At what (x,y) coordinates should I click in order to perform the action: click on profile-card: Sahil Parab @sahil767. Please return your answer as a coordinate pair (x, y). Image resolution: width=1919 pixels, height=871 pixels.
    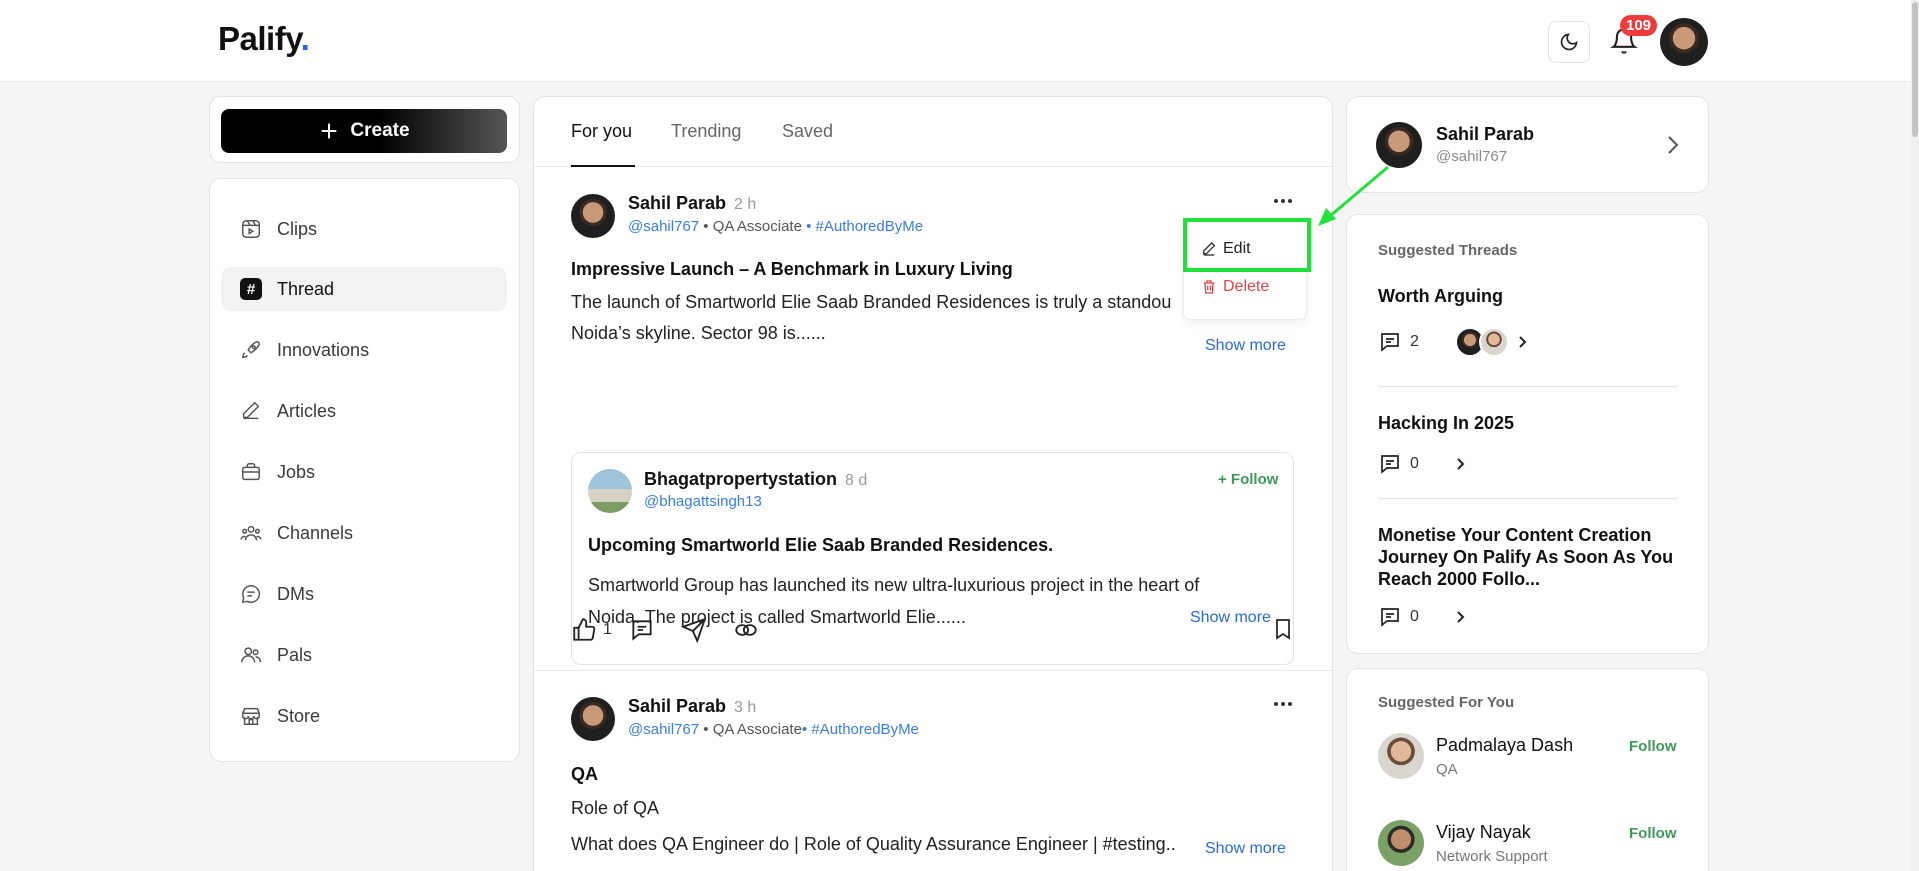
    Looking at the image, I should click on (1527, 144).